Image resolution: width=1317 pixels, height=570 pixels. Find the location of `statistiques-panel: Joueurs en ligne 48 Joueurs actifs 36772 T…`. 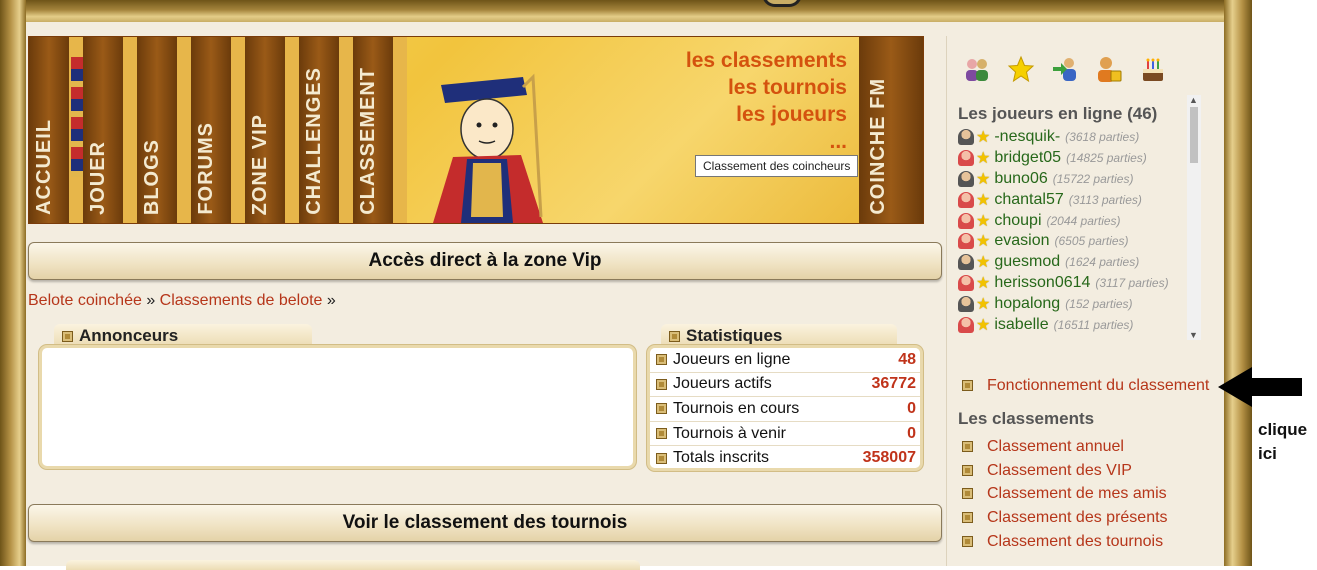

statistiques-panel: Joueurs en ligne 48 Joueurs actifs 36772 T… is located at coordinates (785, 408).